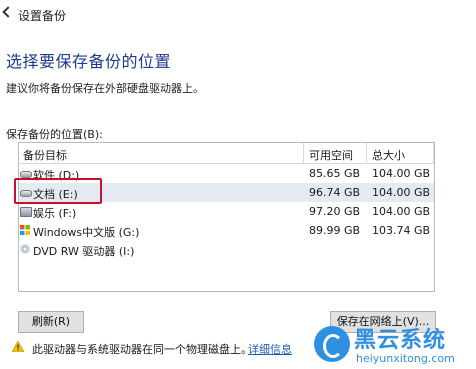  Describe the element at coordinates (226, 230) in the screenshot. I see `list-item: Windows中文版 (G:) 89.99 GB 103.74 GB` at that location.